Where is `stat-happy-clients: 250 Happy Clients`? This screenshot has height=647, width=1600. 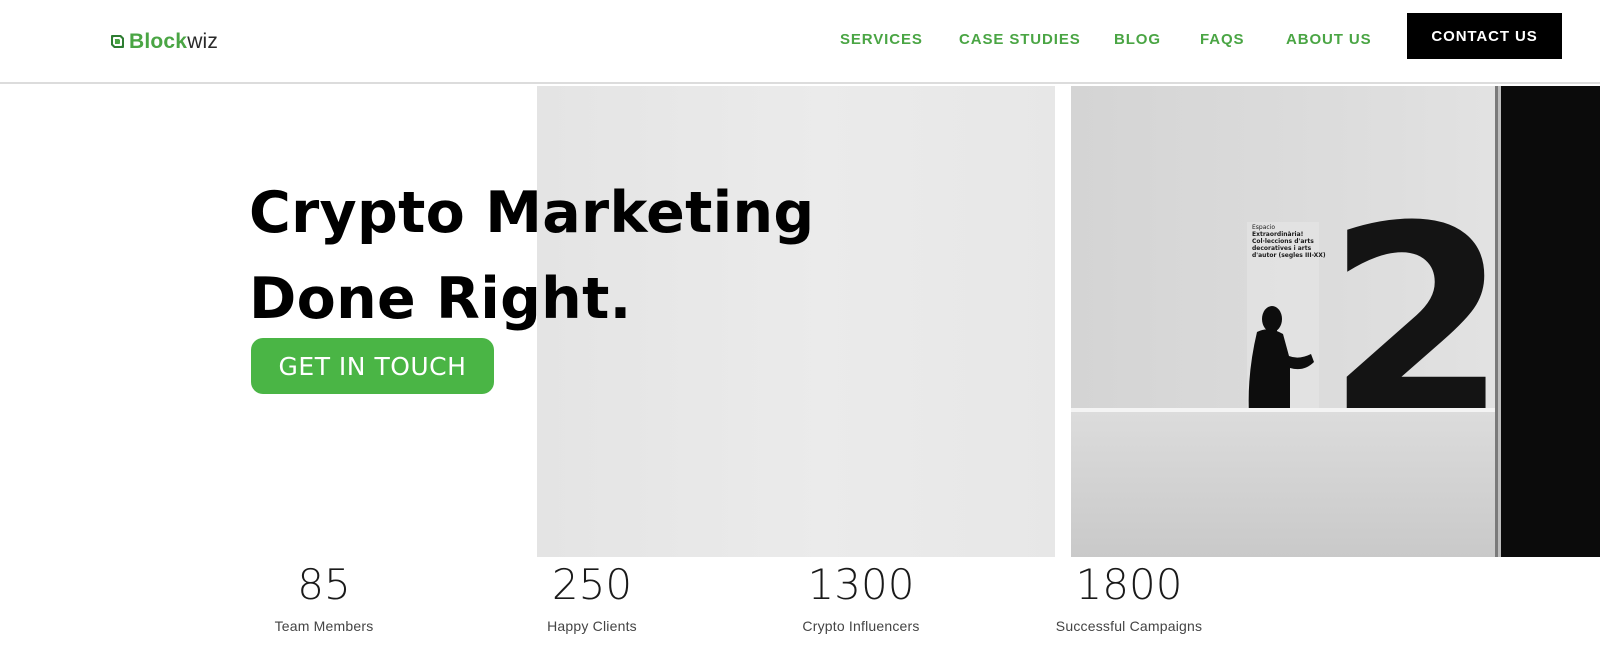 stat-happy-clients: 250 Happy Clients is located at coordinates (592, 597).